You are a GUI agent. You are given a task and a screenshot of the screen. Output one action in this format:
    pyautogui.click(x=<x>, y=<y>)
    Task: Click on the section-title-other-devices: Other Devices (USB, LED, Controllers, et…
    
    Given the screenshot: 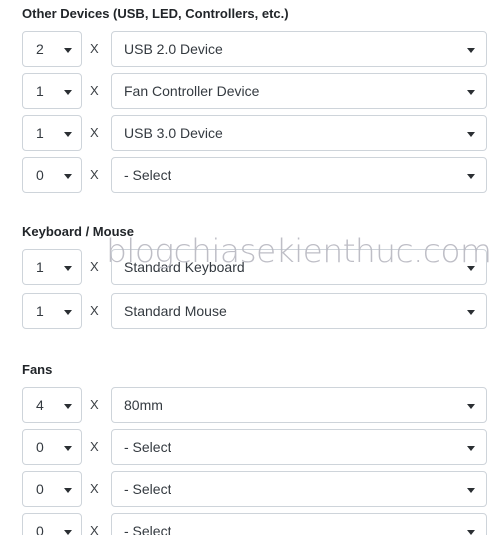 What is the action you would take?
    pyautogui.click(x=155, y=13)
    